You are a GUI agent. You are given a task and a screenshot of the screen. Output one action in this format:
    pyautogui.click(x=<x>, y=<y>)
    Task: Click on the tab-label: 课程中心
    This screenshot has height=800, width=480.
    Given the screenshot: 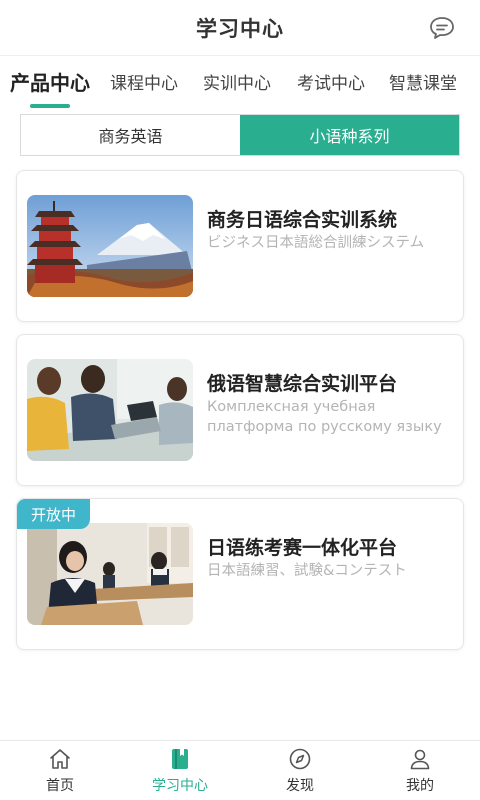 What is the action you would take?
    pyautogui.click(x=144, y=83)
    